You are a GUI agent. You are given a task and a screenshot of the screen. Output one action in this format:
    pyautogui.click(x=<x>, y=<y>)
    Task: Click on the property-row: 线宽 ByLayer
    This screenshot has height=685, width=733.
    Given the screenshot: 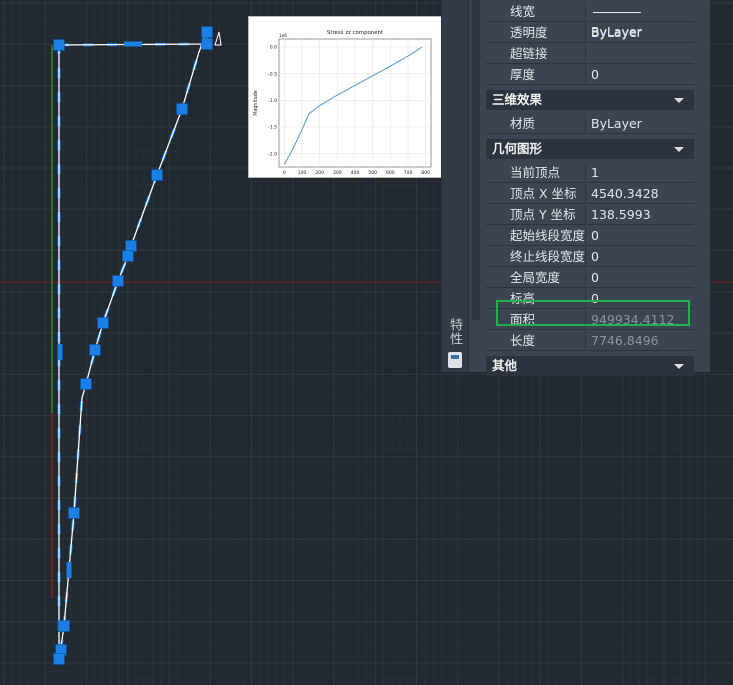 What is the action you would take?
    pyautogui.click(x=590, y=20)
    